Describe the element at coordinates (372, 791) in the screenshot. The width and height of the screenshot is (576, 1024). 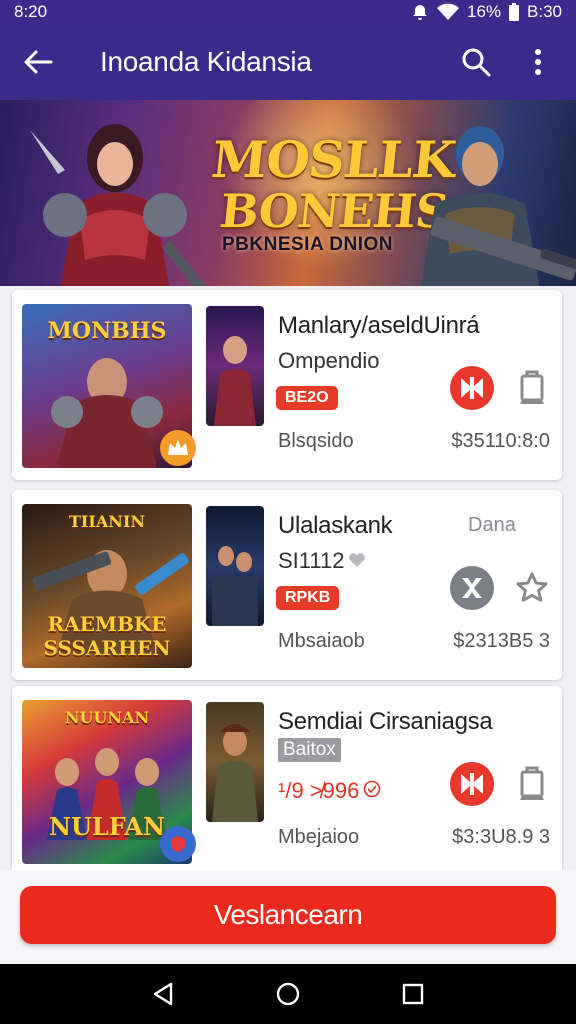
I see `check-circle-icon` at that location.